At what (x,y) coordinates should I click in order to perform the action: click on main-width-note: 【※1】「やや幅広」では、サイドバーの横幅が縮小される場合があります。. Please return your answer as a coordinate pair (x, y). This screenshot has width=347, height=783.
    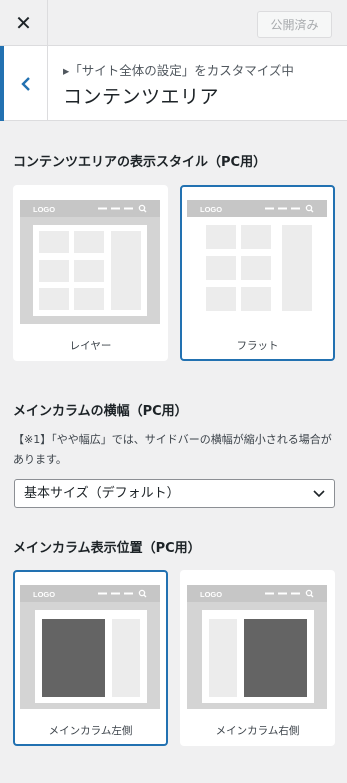
    Looking at the image, I should click on (172, 449).